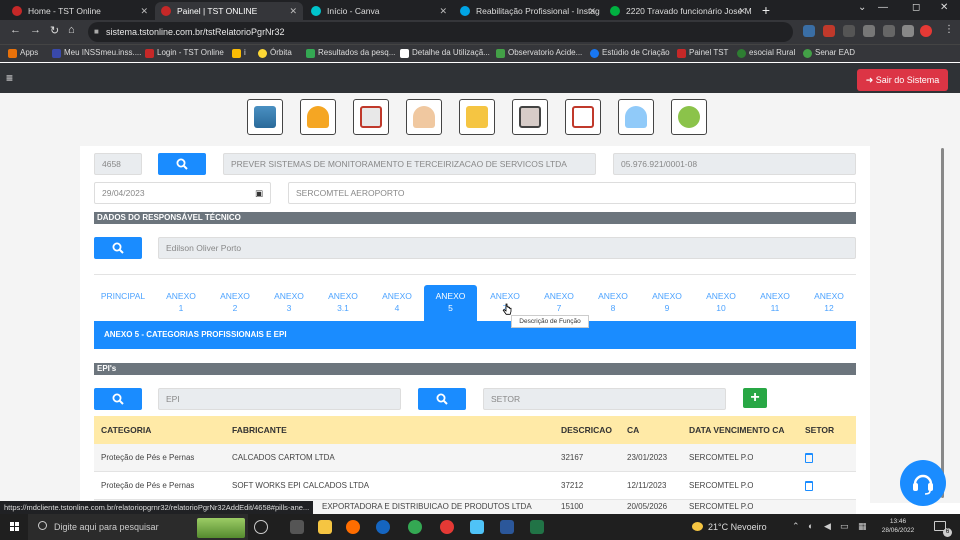 The height and width of the screenshot is (540, 960). I want to click on tab-anexo-5: ANEXO 5, so click(450, 303).